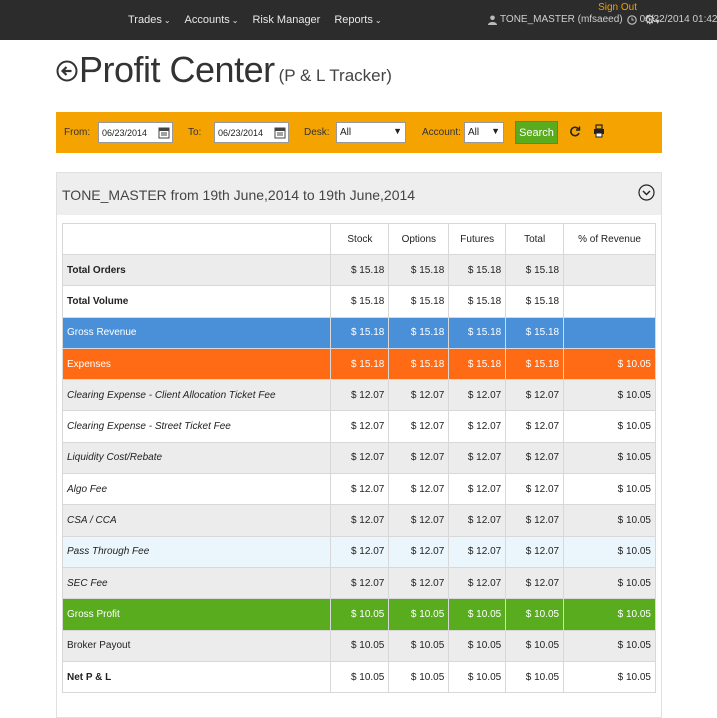 The width and height of the screenshot is (717, 718). I want to click on row-label: Total Orders, so click(196, 270).